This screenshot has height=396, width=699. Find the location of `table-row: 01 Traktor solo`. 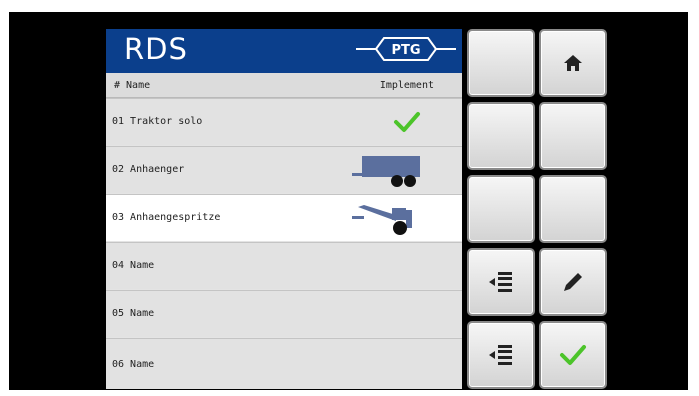

table-row: 01 Traktor solo is located at coordinates (284, 121).